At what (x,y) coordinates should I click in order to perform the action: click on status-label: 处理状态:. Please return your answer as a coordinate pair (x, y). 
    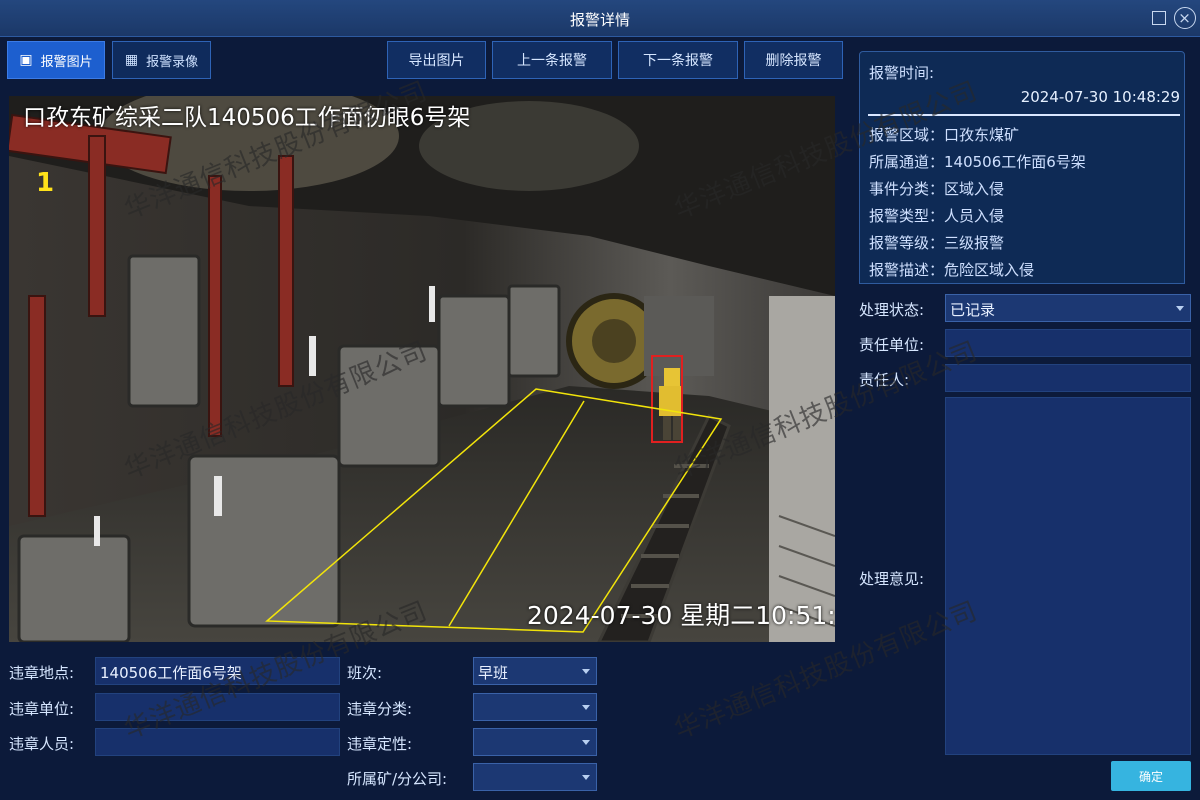
    Looking at the image, I should click on (892, 310).